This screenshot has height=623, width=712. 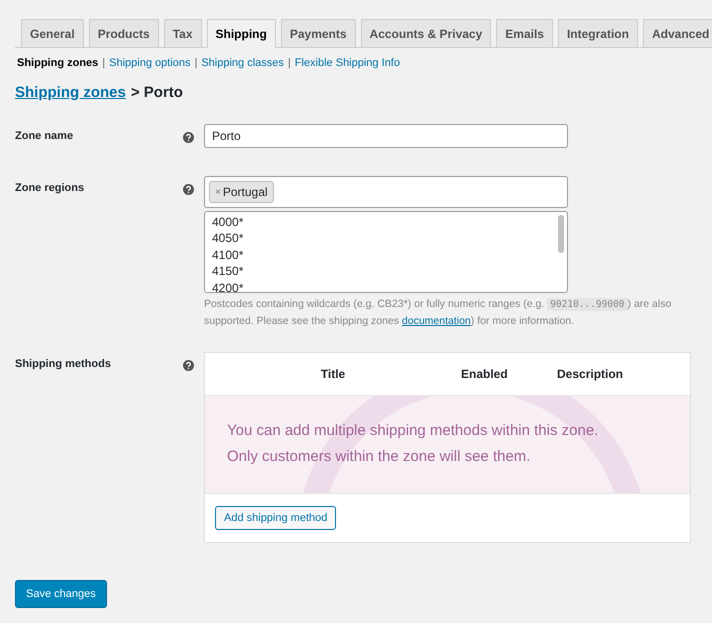 What do you see at coordinates (61, 594) in the screenshot?
I see `save-changes-button: Save changes` at bounding box center [61, 594].